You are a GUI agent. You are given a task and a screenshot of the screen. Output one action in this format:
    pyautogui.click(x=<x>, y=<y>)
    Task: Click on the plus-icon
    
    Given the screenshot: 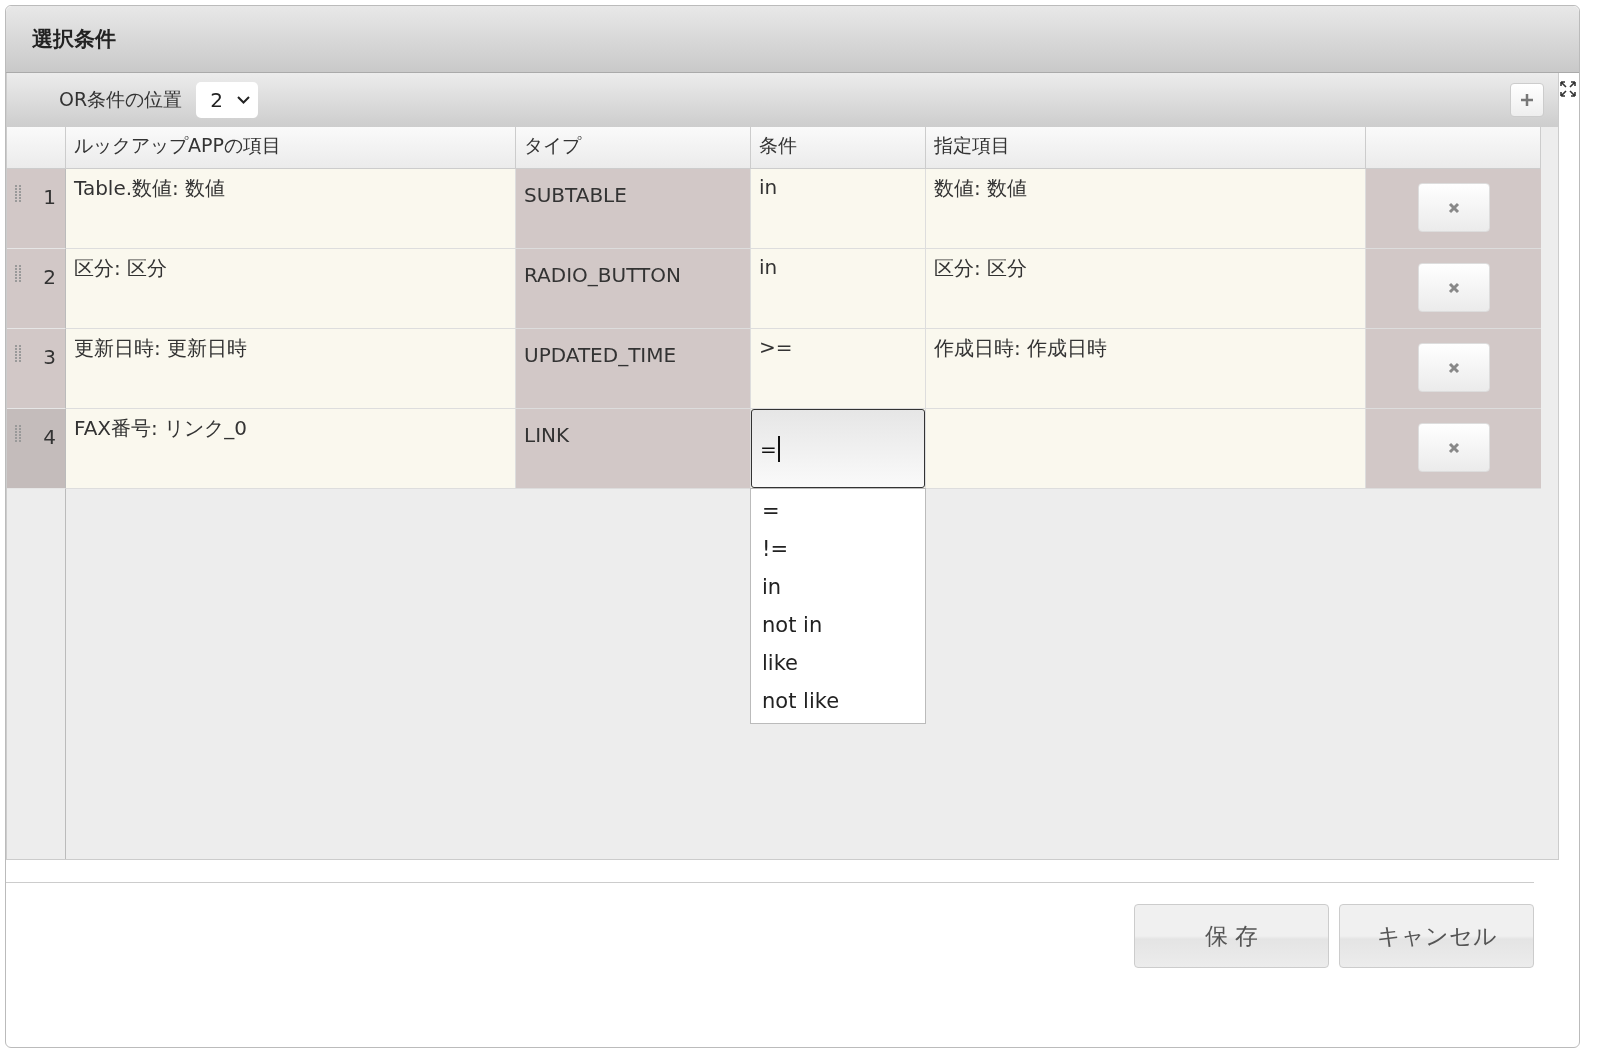 What is the action you would take?
    pyautogui.click(x=1527, y=100)
    